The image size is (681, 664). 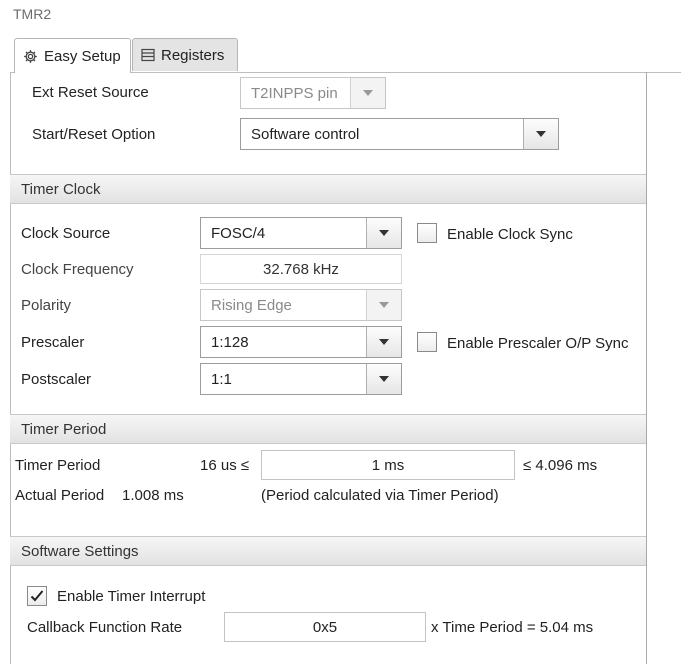 What do you see at coordinates (325, 627) in the screenshot?
I see `callback-rate-input: 0x5` at bounding box center [325, 627].